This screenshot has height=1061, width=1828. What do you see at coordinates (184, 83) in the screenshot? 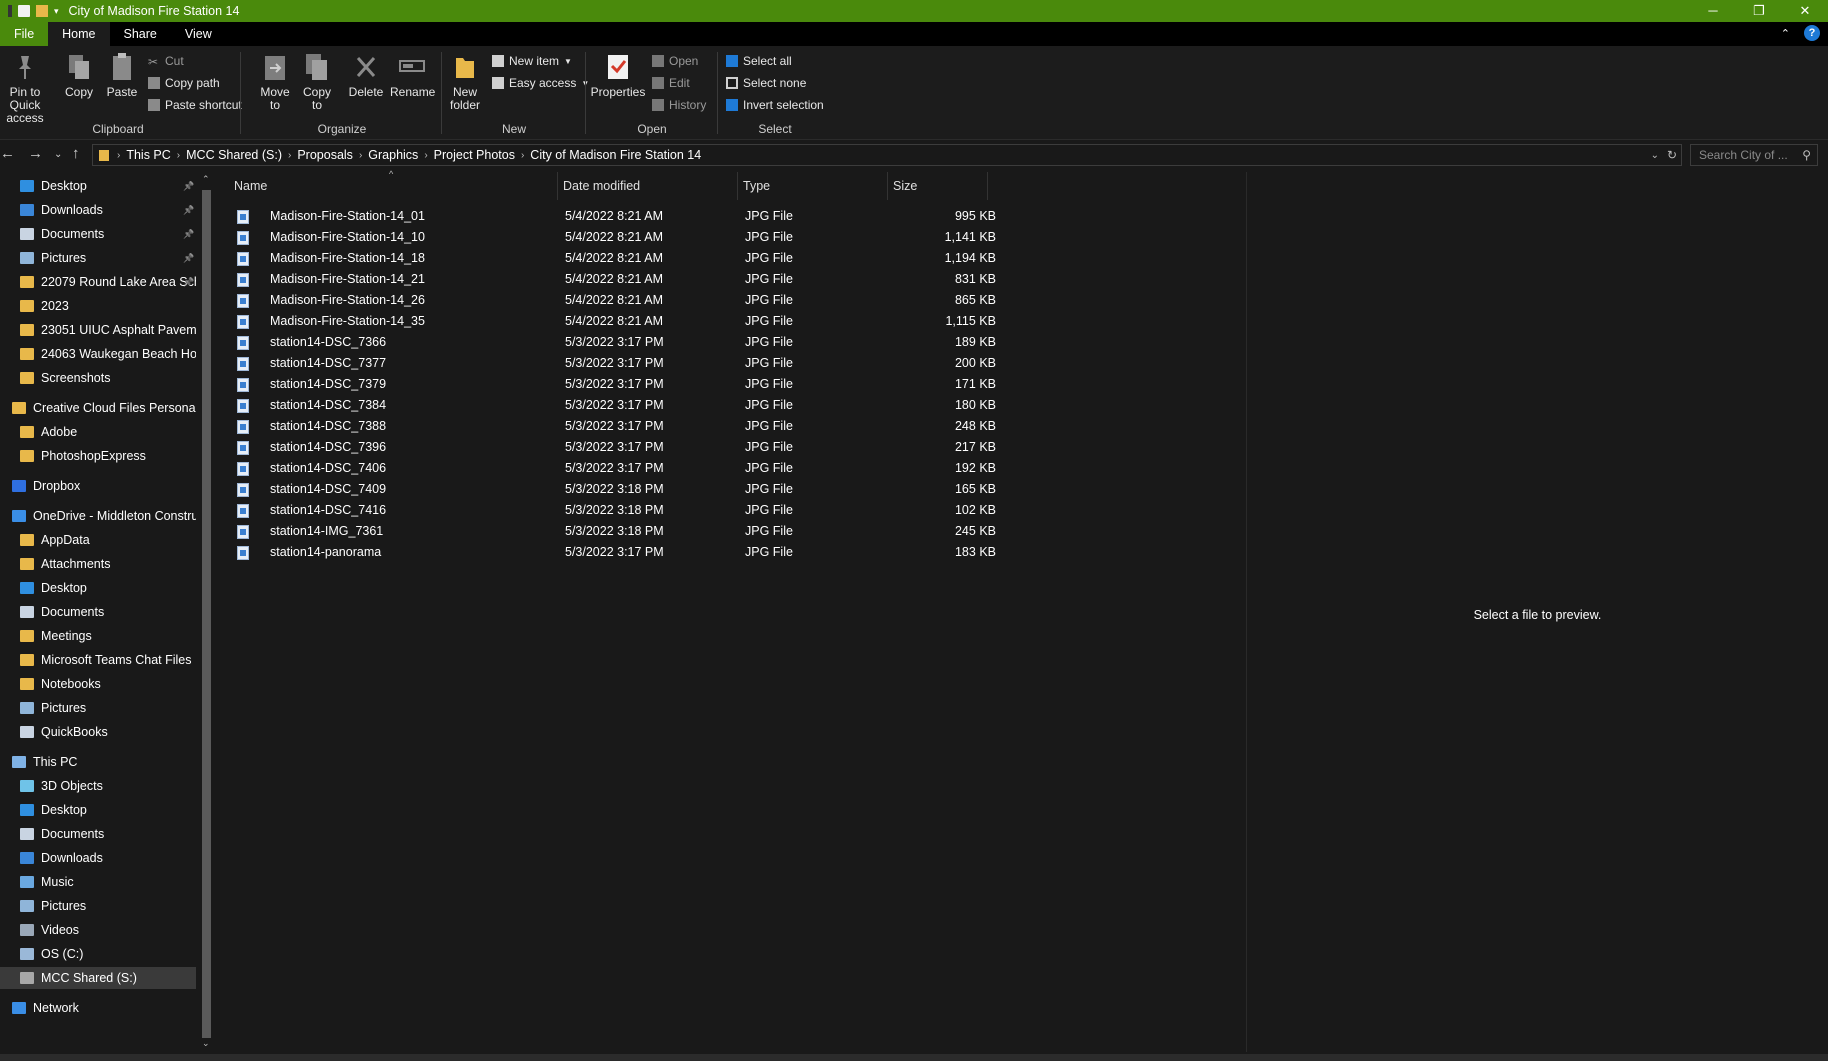
I see `copy-path-button: Copy path` at bounding box center [184, 83].